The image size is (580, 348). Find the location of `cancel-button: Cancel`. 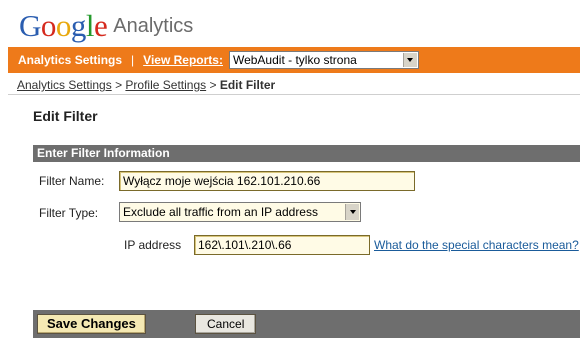

cancel-button: Cancel is located at coordinates (226, 324).